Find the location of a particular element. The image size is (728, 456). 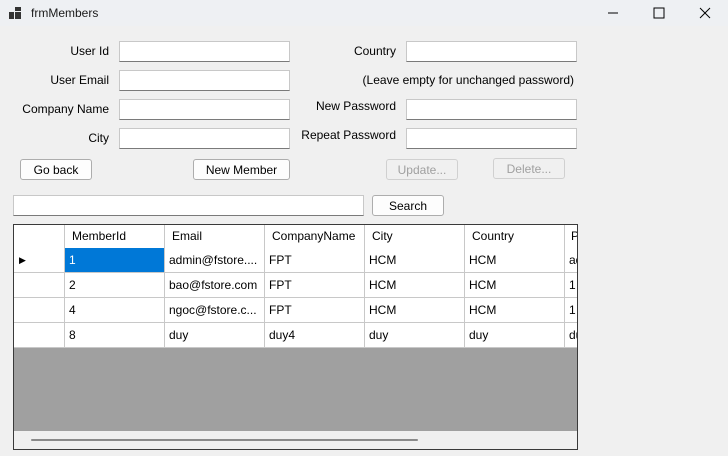

column-header-memberid: MemberId is located at coordinates (115, 236).